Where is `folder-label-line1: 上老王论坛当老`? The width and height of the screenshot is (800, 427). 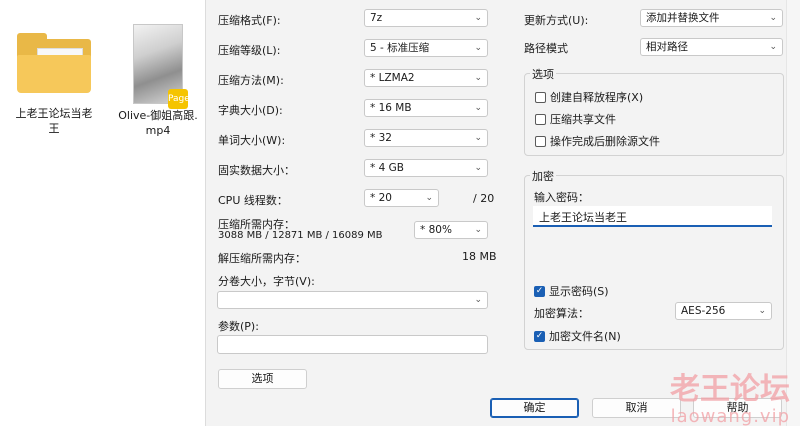 folder-label-line1: 上老王论坛当老 is located at coordinates (54, 113).